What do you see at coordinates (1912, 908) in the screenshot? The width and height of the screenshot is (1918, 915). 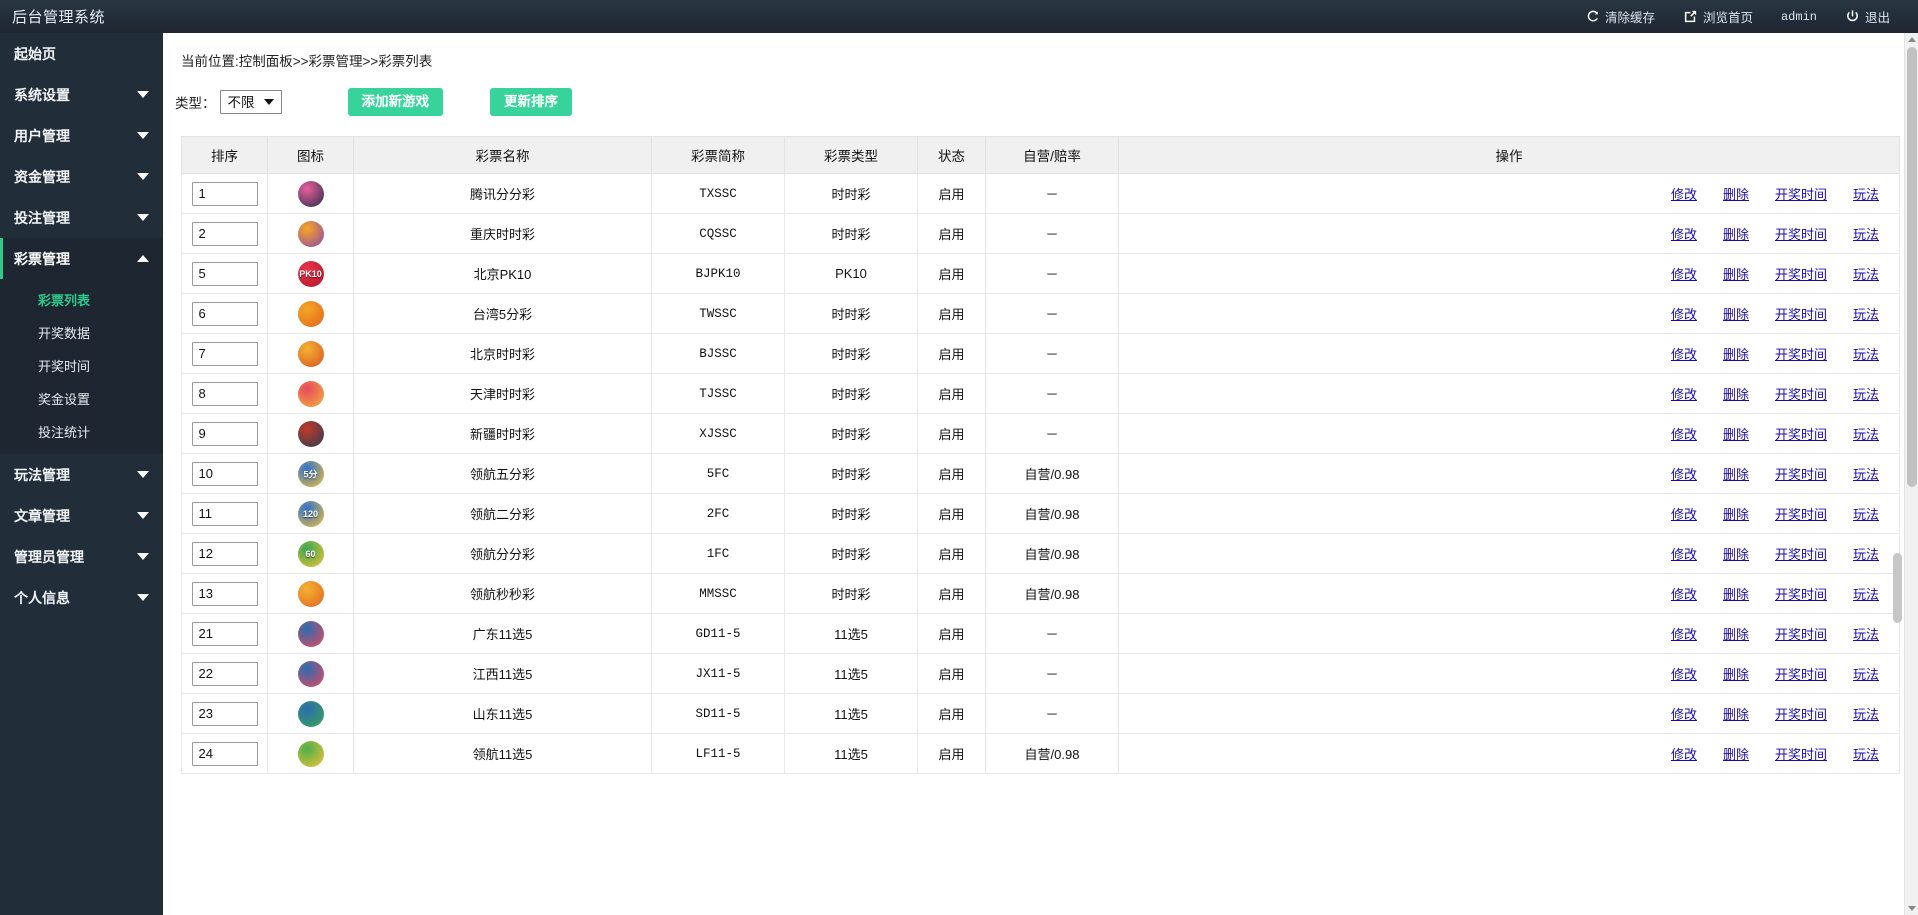 I see `scroll-down-icon` at bounding box center [1912, 908].